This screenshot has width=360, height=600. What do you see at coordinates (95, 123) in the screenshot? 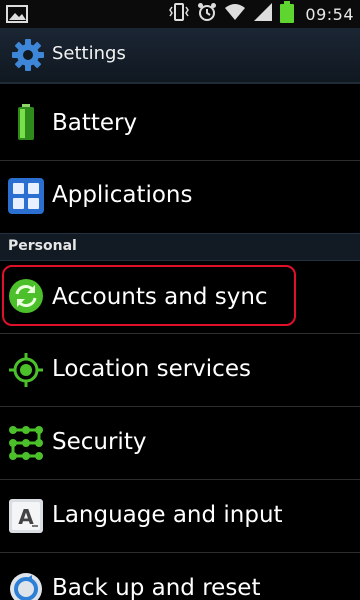
I see `list-item-label: Battery` at bounding box center [95, 123].